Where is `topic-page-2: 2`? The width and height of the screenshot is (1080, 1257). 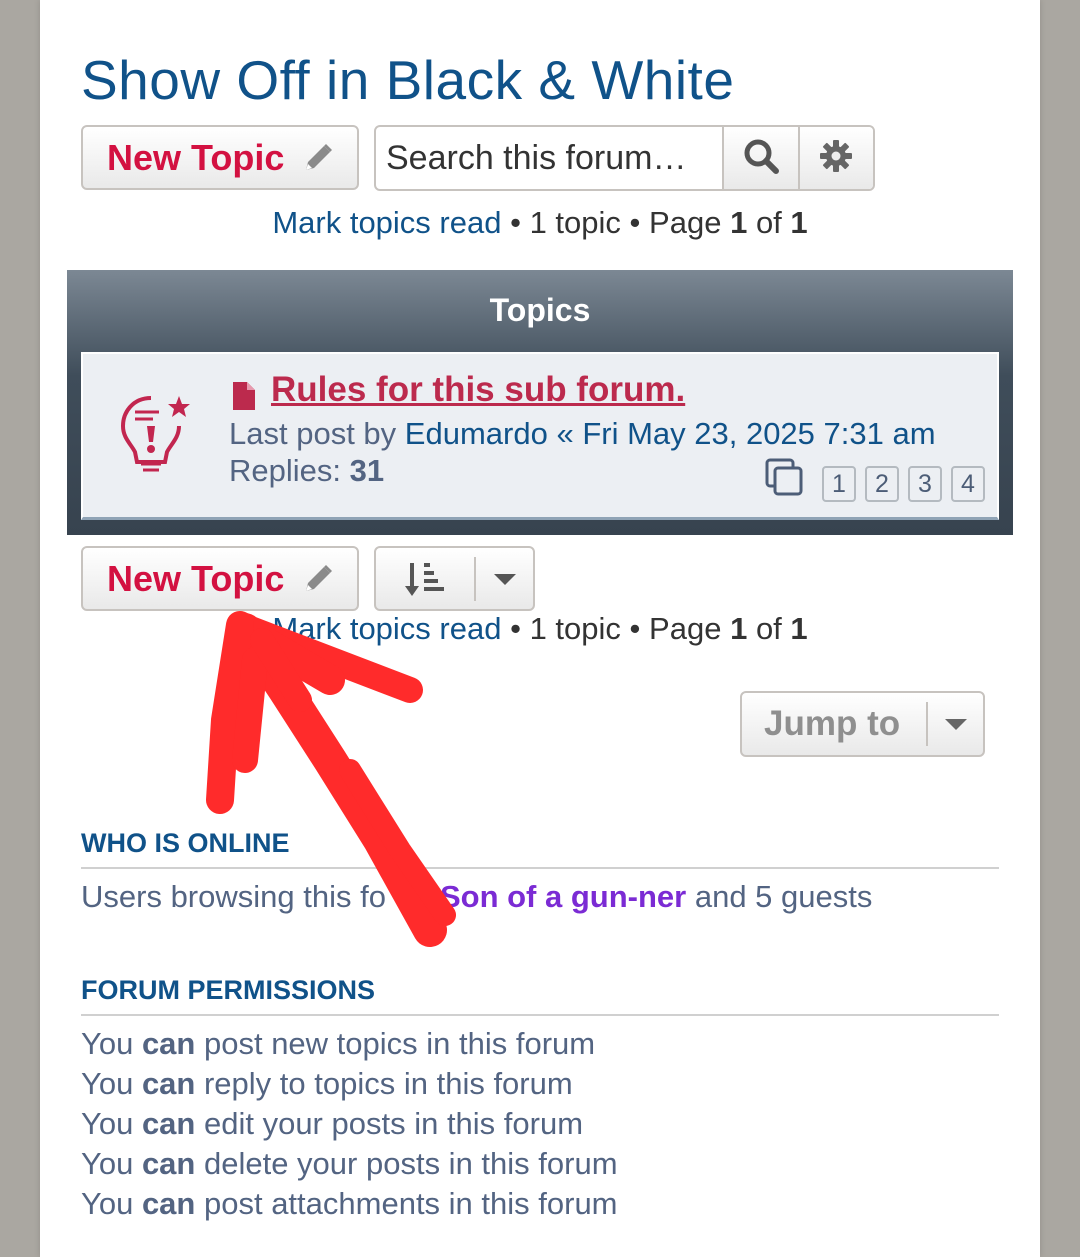
topic-page-2: 2 is located at coordinates (882, 484).